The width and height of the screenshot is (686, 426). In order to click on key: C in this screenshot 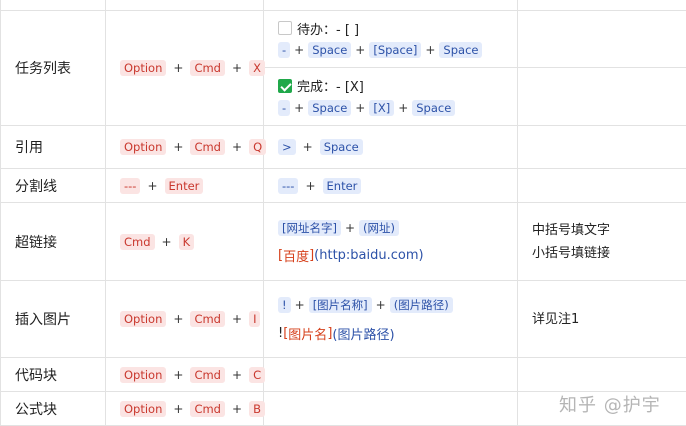, I will do `click(257, 374)`.